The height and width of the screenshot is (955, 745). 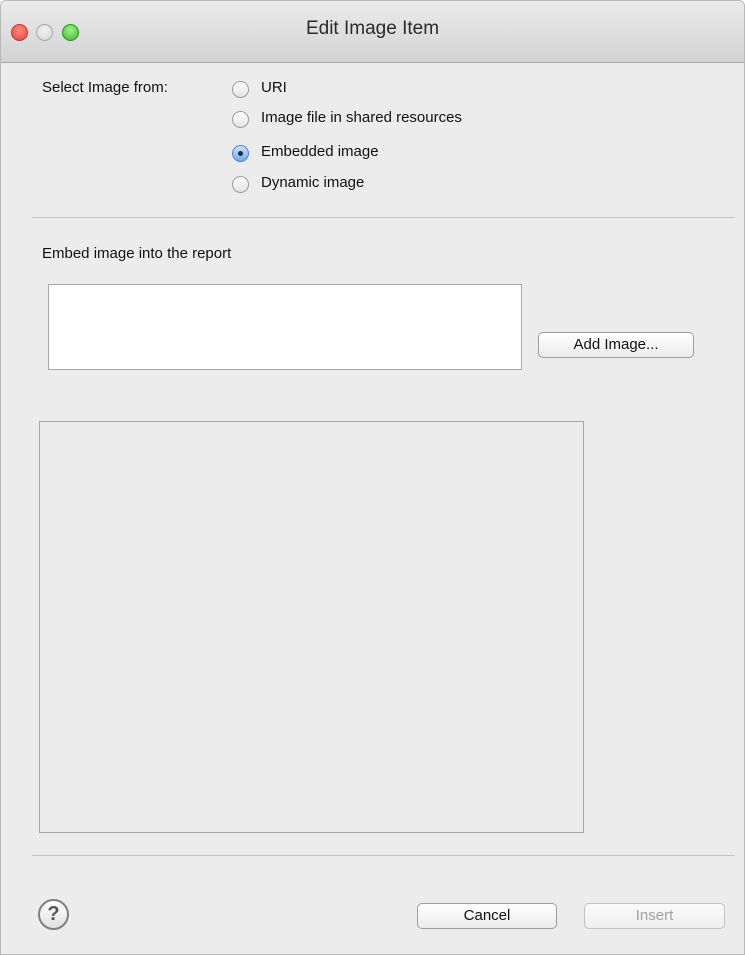 What do you see at coordinates (105, 87) in the screenshot?
I see `select-image-label: Select Image from:` at bounding box center [105, 87].